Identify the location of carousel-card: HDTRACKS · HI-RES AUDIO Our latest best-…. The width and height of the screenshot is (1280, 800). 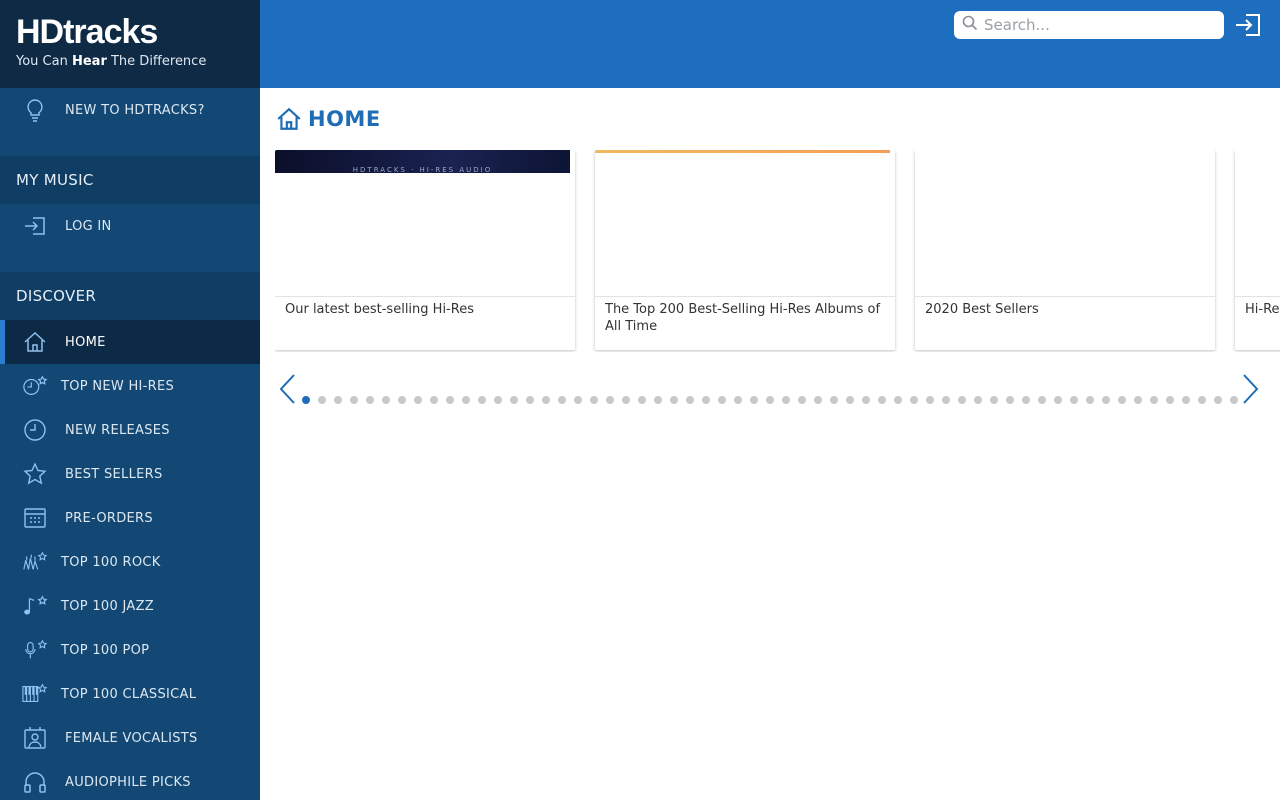
(425, 250).